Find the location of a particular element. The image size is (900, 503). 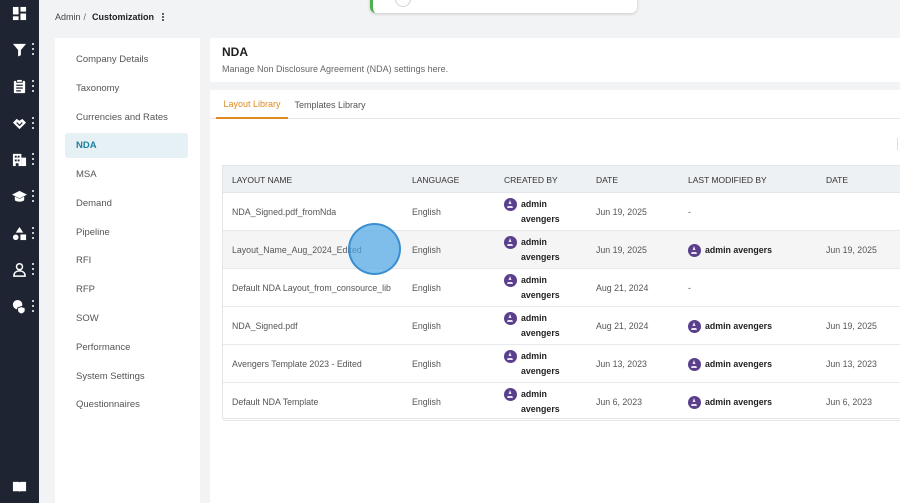

clipboard-icon is located at coordinates (19, 85).